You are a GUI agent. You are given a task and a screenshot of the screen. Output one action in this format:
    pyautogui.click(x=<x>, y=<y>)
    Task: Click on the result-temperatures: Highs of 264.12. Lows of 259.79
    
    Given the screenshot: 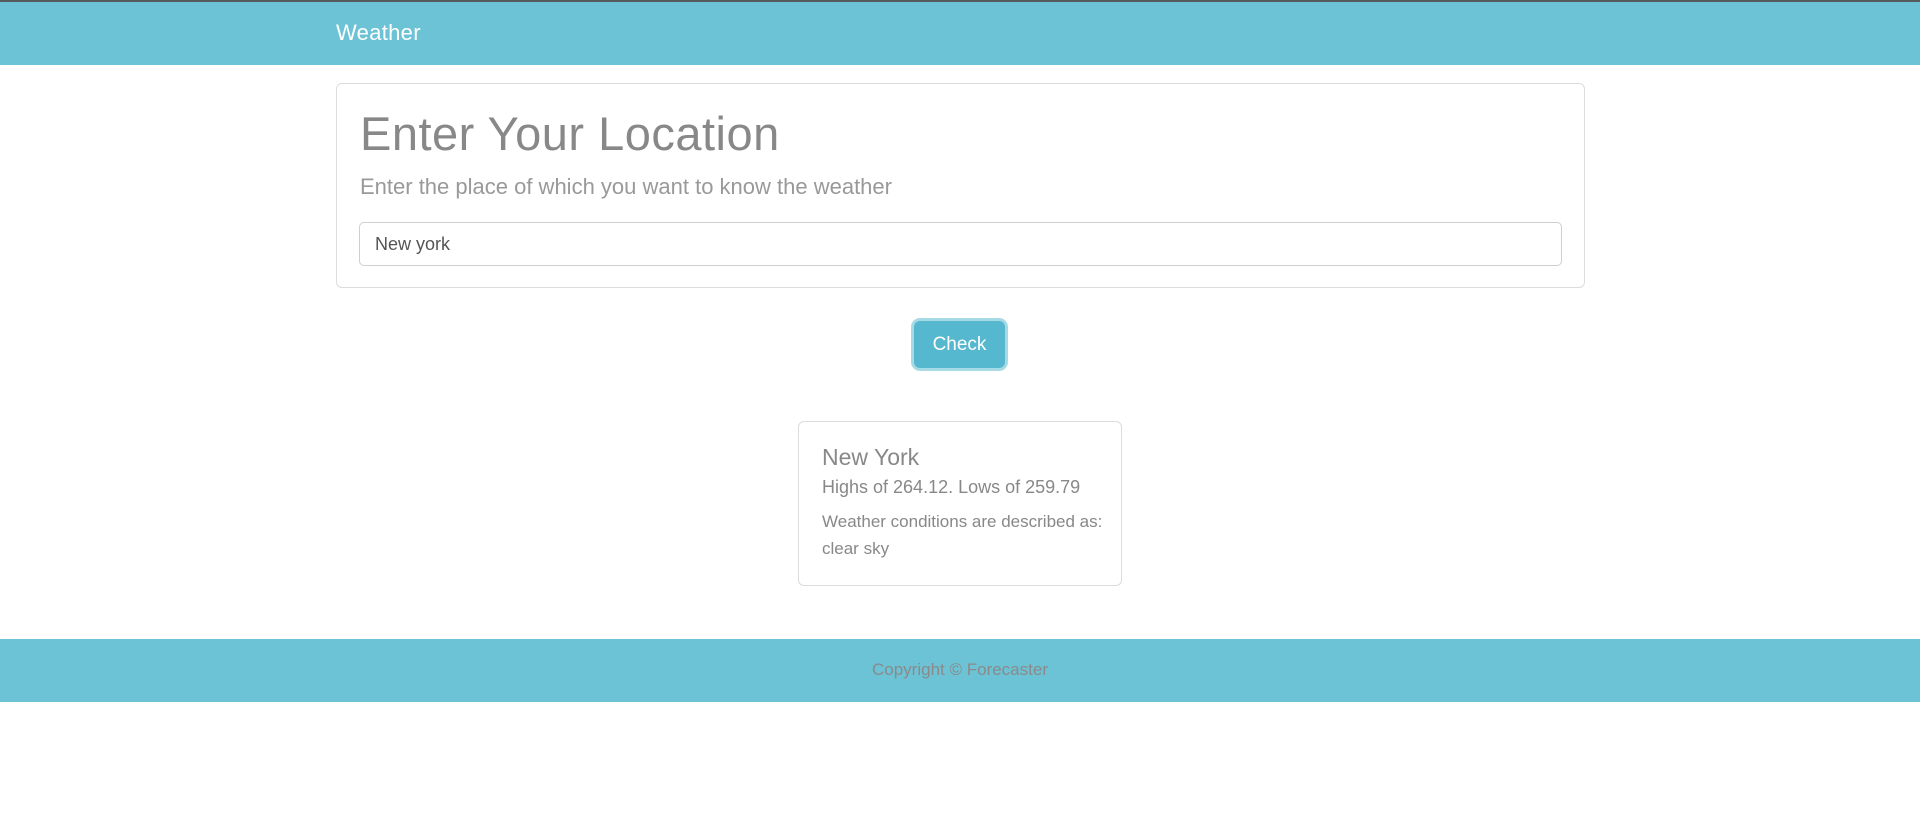 What is the action you would take?
    pyautogui.click(x=951, y=487)
    